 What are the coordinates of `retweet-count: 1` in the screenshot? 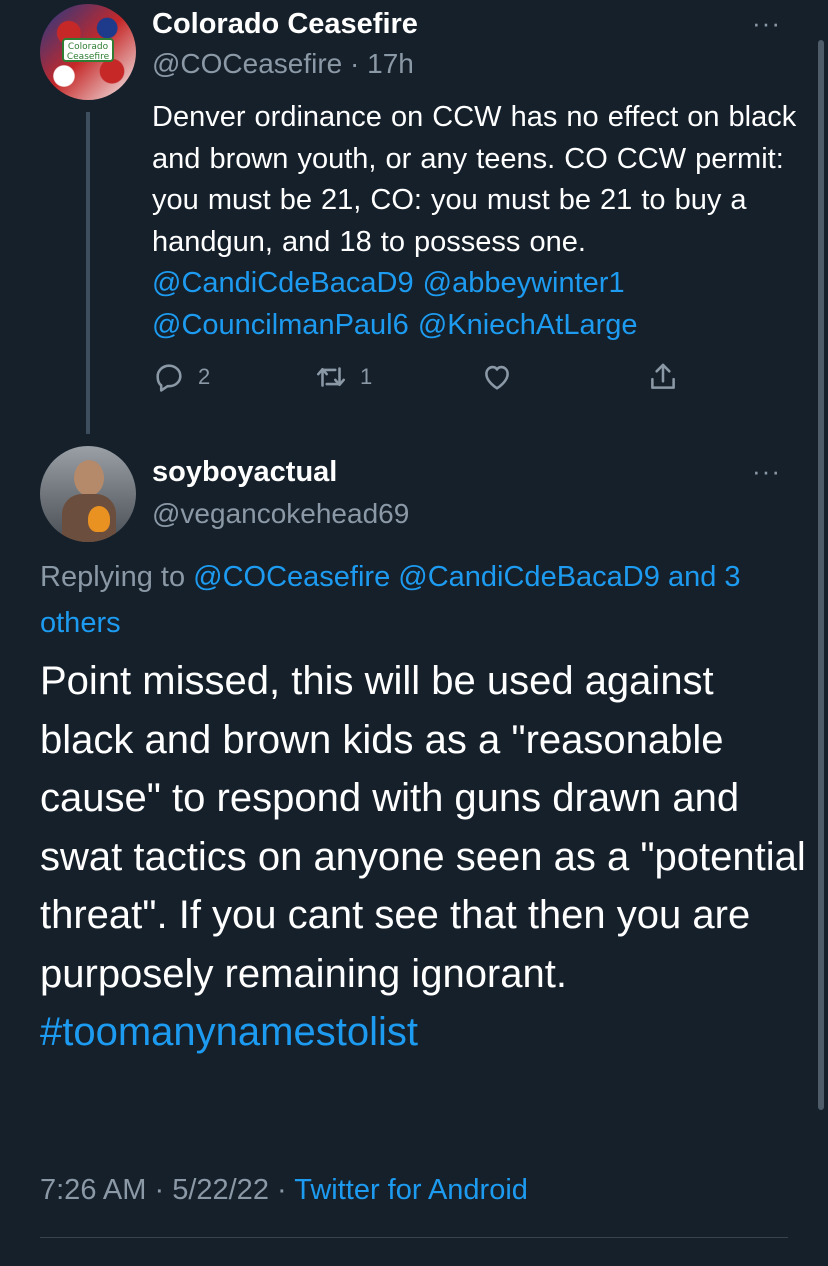 It's located at (366, 376).